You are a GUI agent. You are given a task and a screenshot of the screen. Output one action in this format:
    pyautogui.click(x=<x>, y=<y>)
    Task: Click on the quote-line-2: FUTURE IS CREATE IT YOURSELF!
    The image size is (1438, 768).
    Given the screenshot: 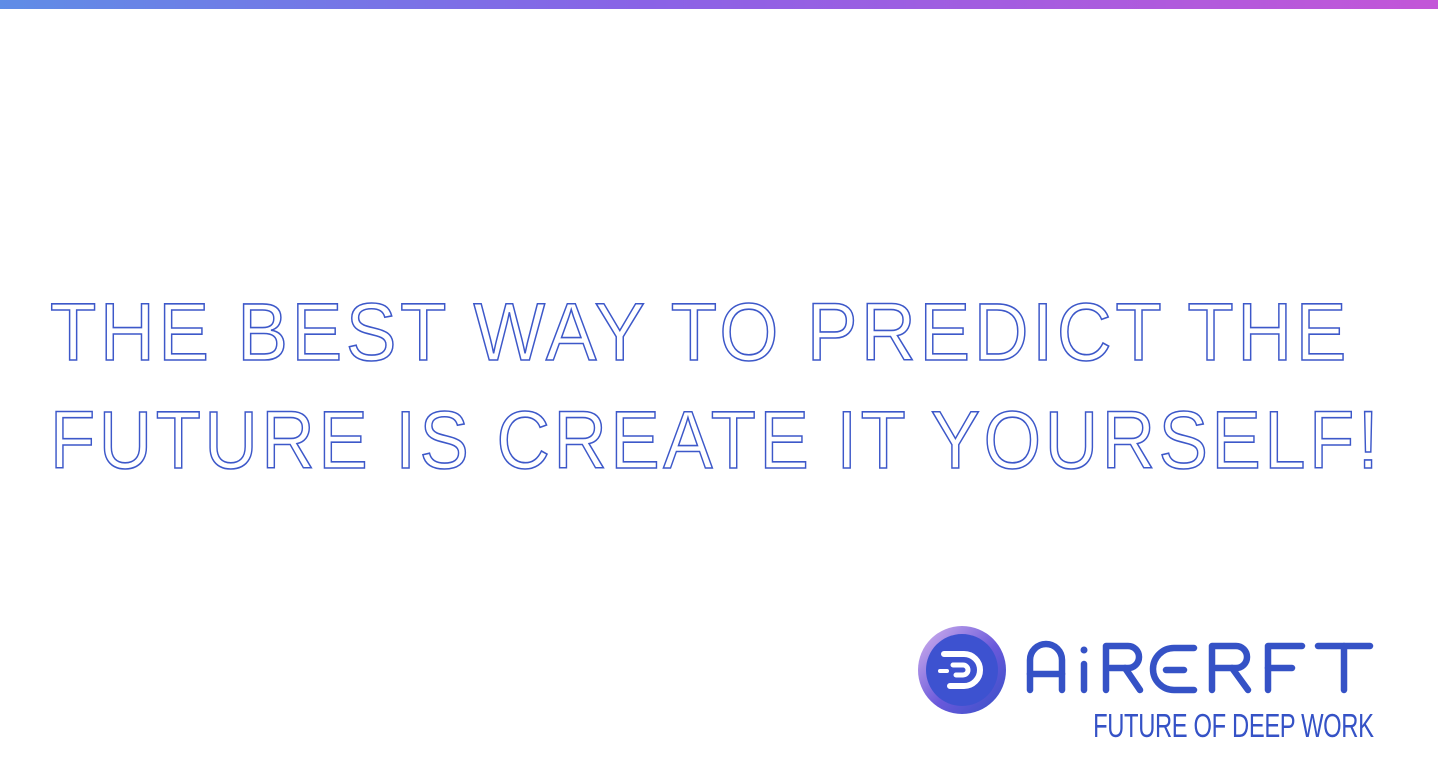 What is the action you would take?
    pyautogui.click(x=716, y=440)
    